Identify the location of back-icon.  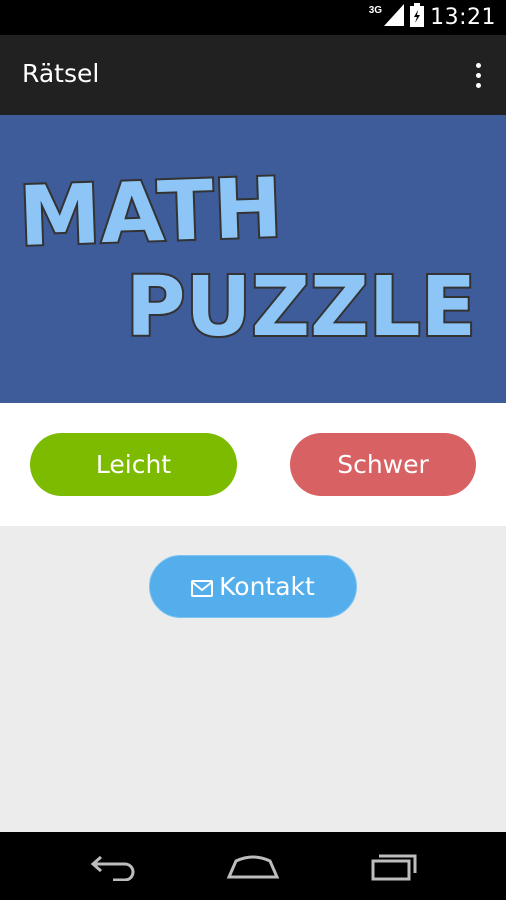
(112, 866).